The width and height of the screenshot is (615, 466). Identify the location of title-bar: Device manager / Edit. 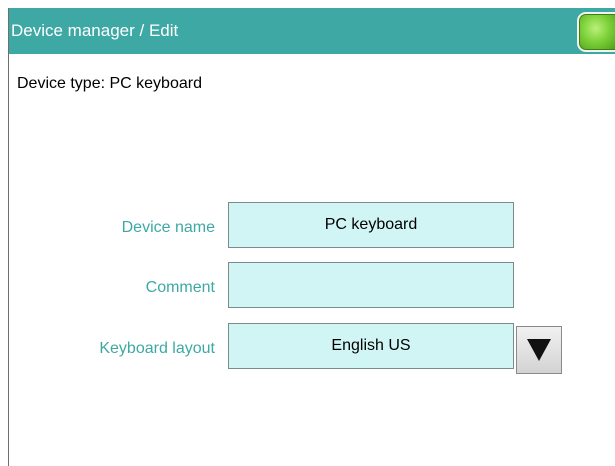
(312, 31).